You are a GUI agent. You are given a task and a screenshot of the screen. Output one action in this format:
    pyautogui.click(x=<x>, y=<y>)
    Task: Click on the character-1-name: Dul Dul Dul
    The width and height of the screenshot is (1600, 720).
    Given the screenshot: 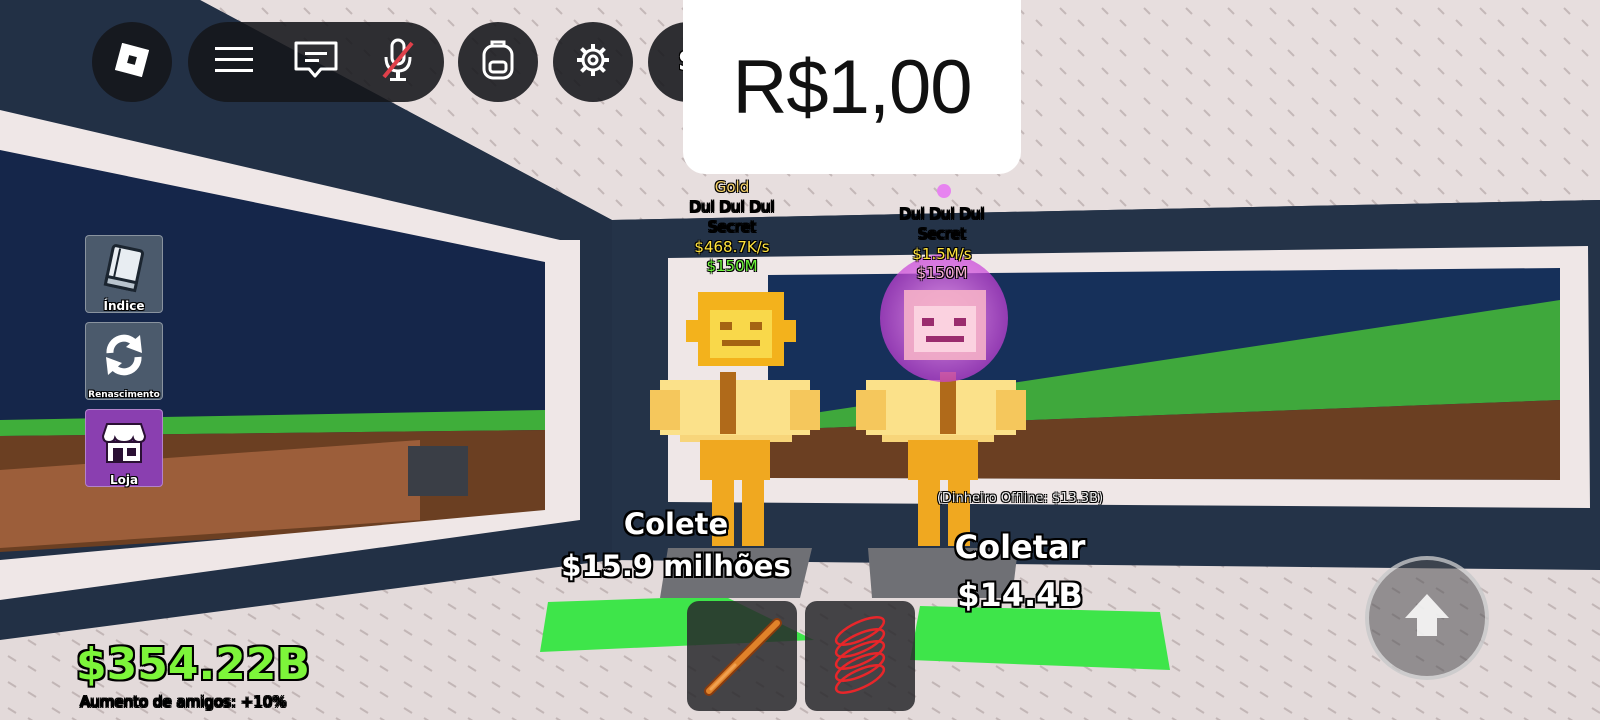 What is the action you would take?
    pyautogui.click(x=732, y=207)
    